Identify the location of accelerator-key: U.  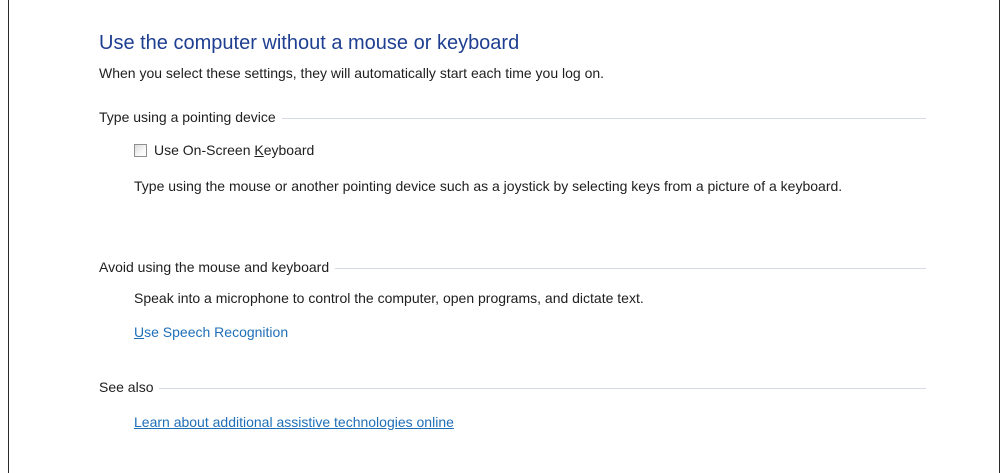
(139, 332).